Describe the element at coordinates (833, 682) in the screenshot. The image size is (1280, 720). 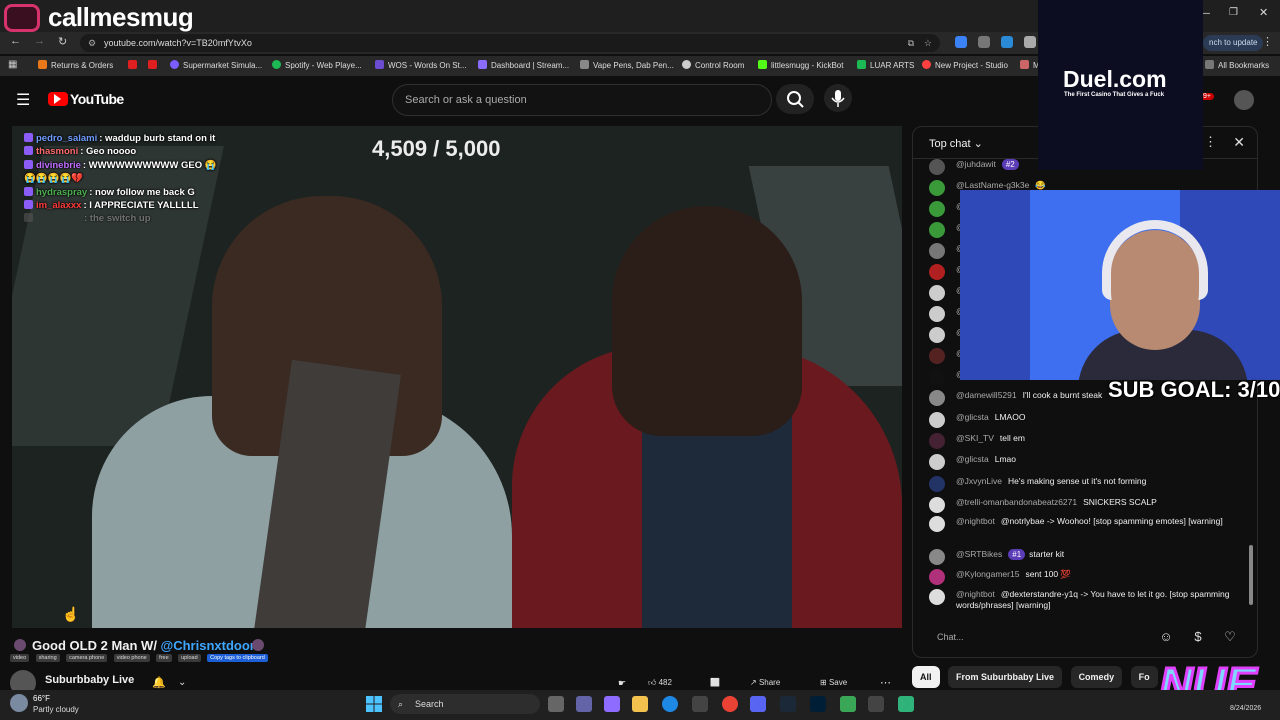
I see `save-button: ⊞ Save` at that location.